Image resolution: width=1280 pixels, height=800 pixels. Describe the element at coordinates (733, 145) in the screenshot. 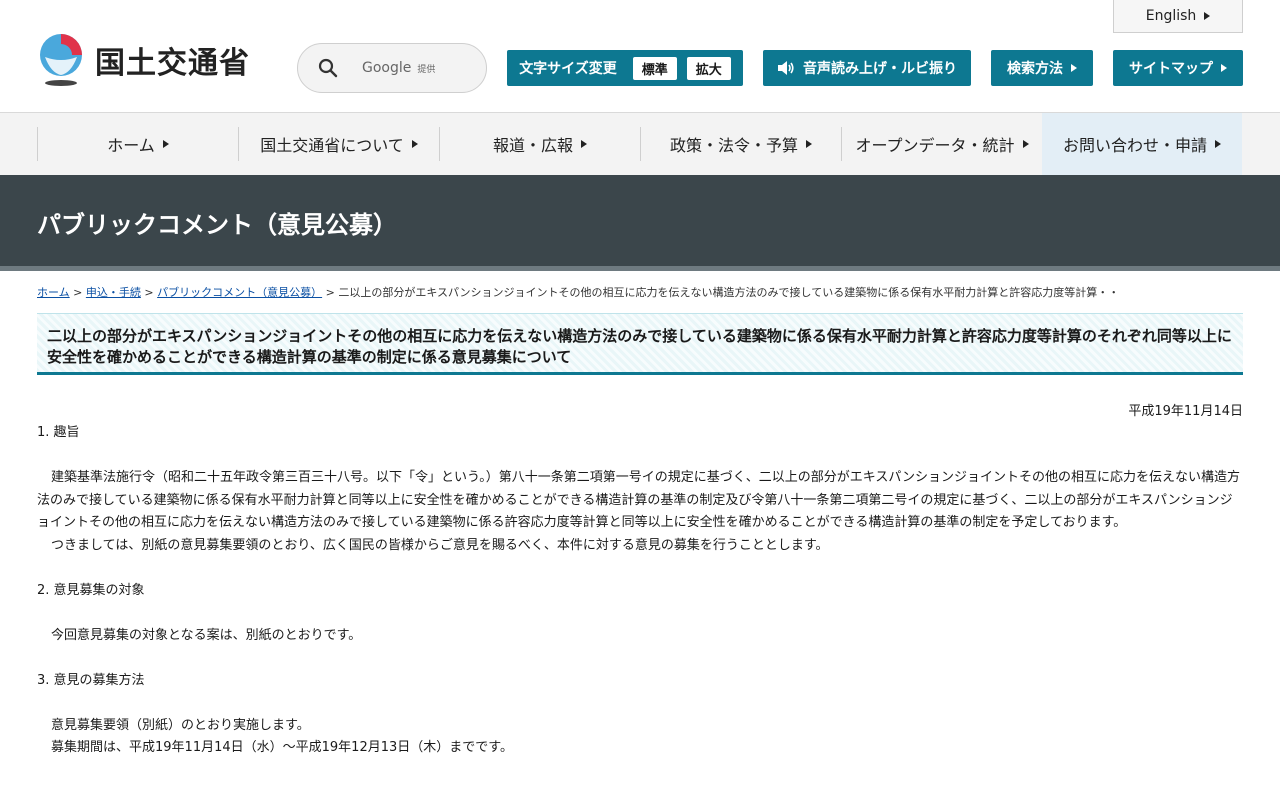

I see `nav-item-label: 政策・法令・予算` at that location.